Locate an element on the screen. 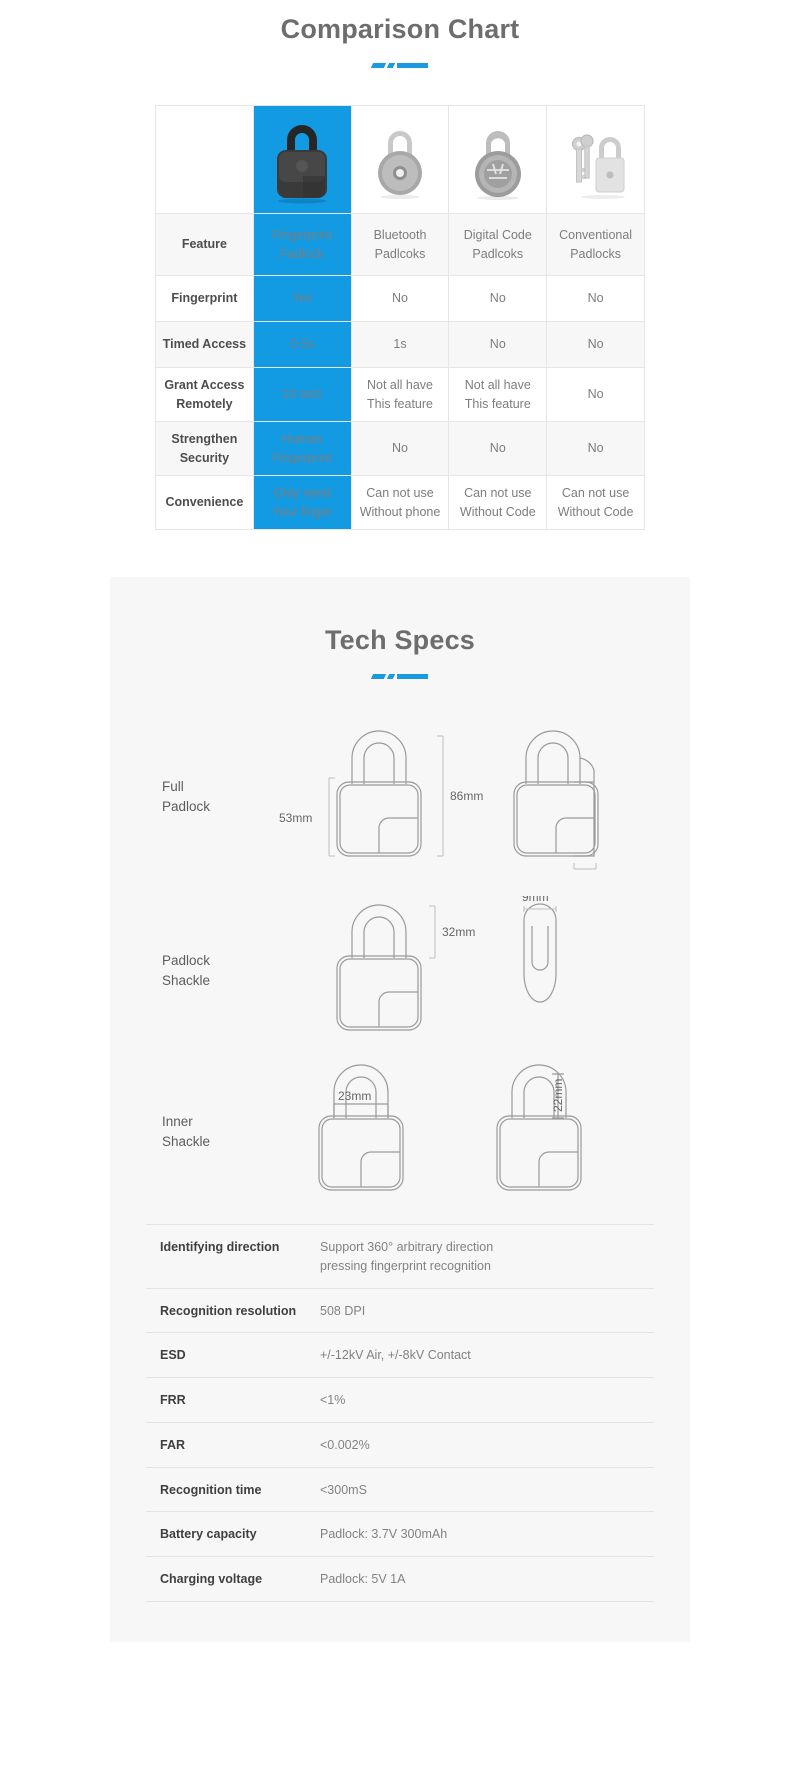 The height and width of the screenshot is (1788, 800). inner-shackle-diagram: 23mm 22mm is located at coordinates (450, 1127).